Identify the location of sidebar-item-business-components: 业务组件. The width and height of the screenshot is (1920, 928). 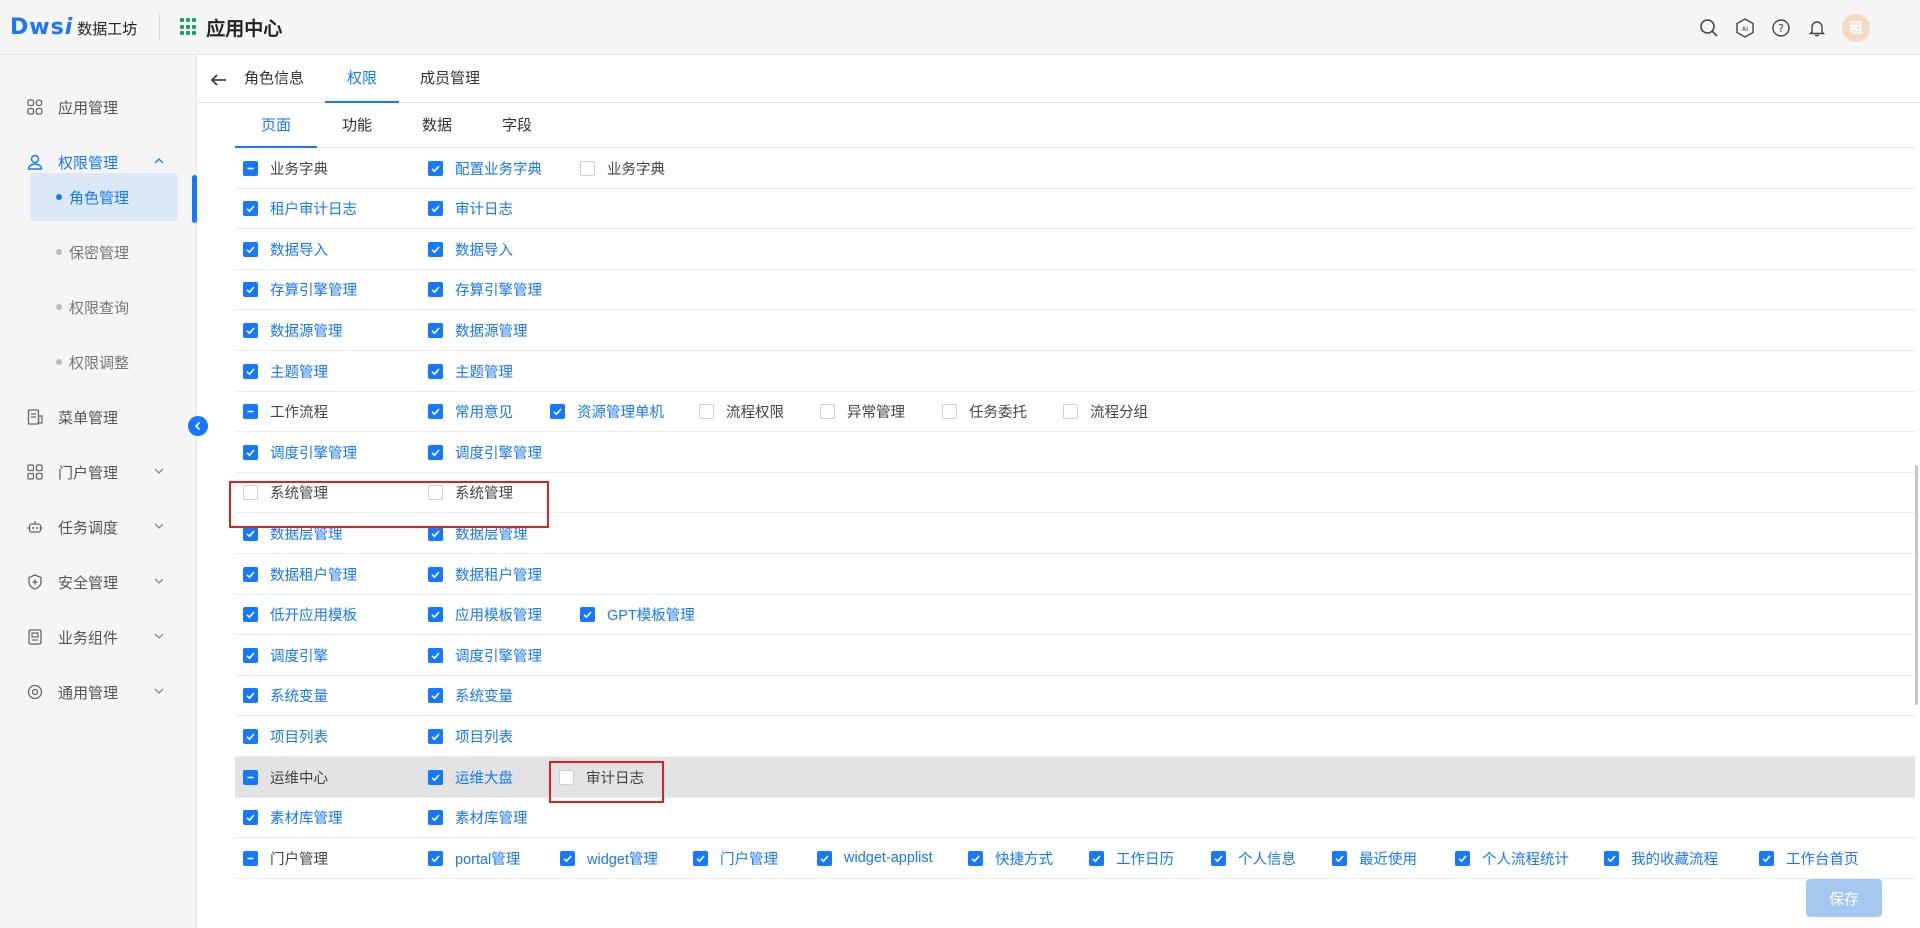
(98, 637).